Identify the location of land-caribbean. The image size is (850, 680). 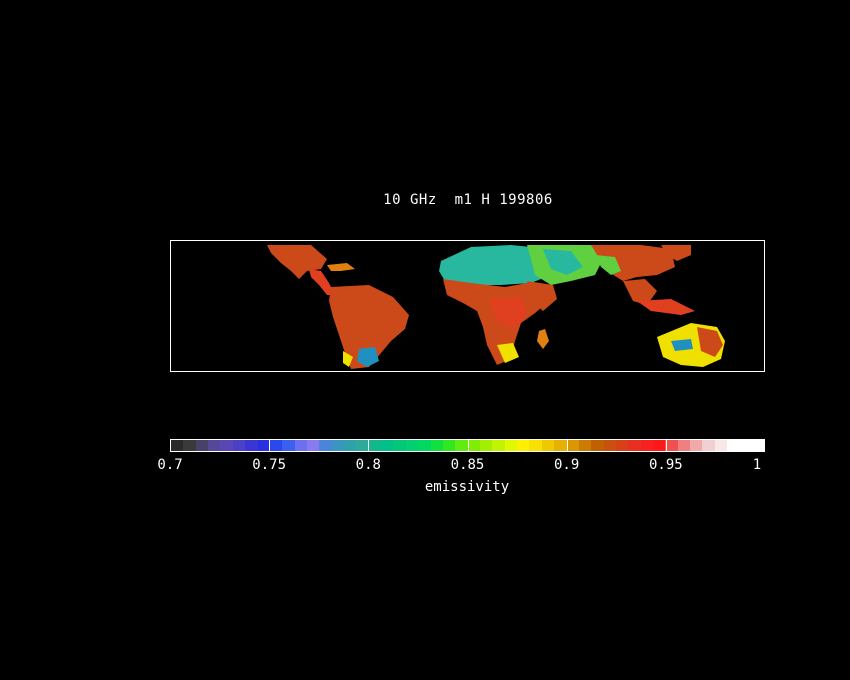
(341, 267).